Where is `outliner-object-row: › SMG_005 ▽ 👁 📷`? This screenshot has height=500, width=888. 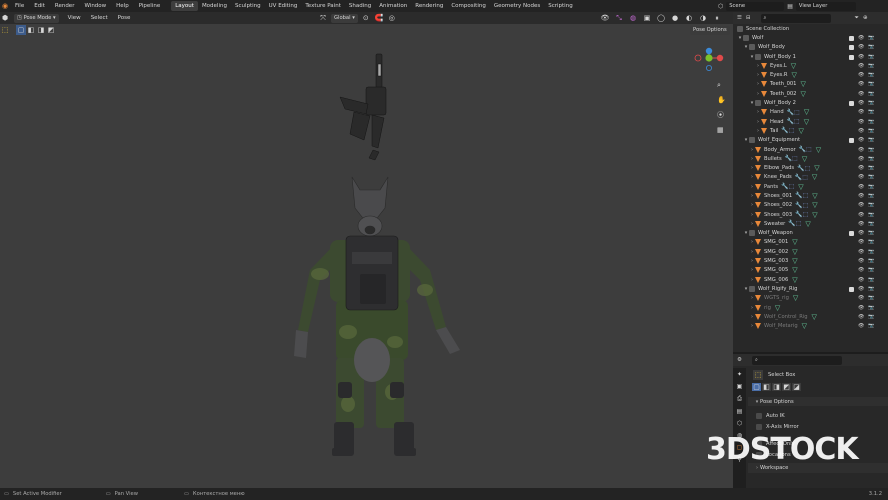
outliner-object-row: › SMG_005 ▽ 👁 📷 is located at coordinates (810, 270).